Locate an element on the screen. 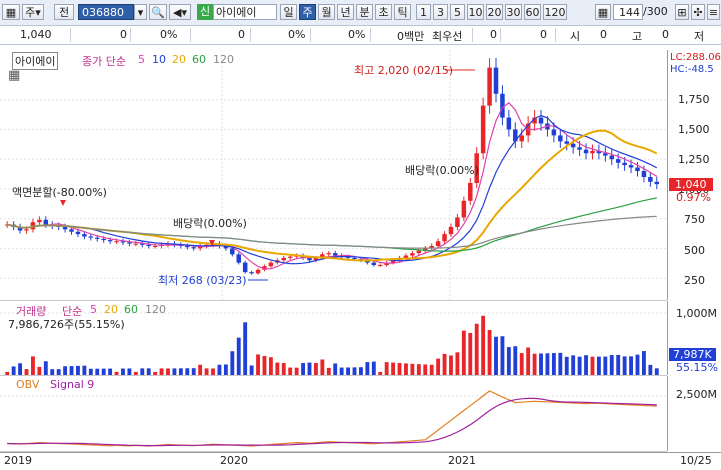 The image size is (721, 470). count-field: 144 is located at coordinates (628, 12).